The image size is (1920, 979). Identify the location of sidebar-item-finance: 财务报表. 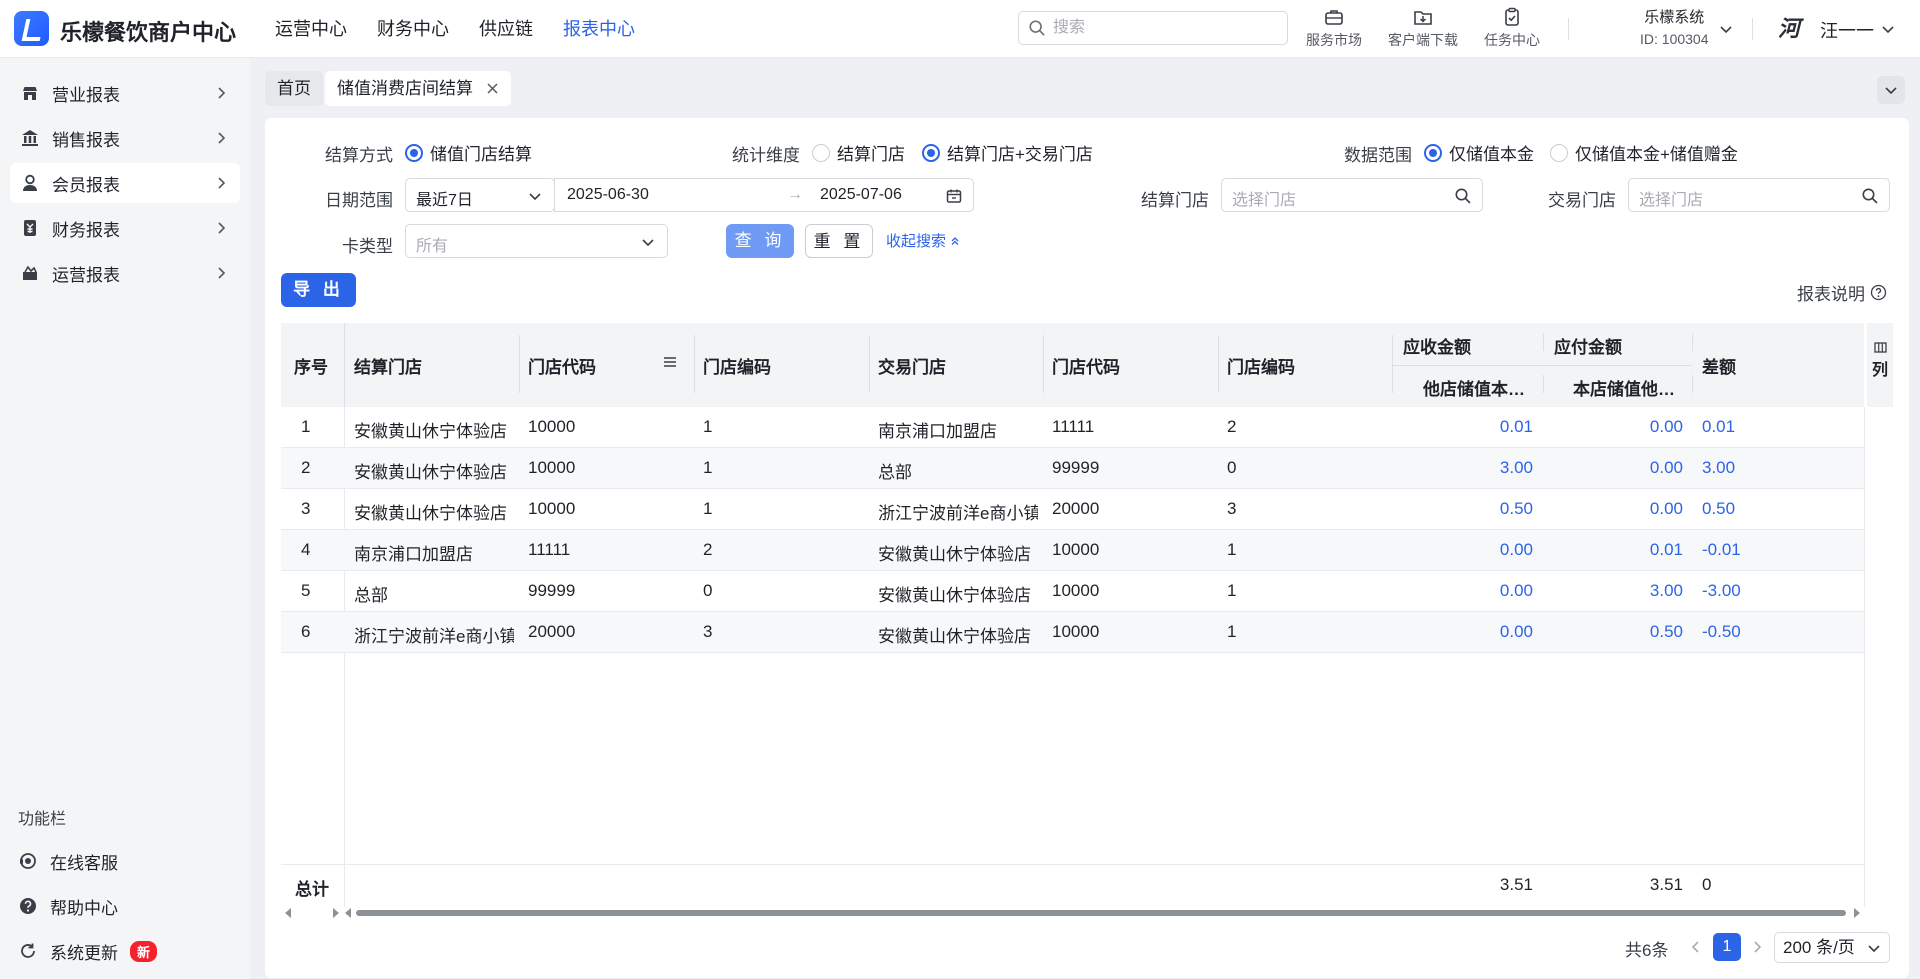
(125, 228).